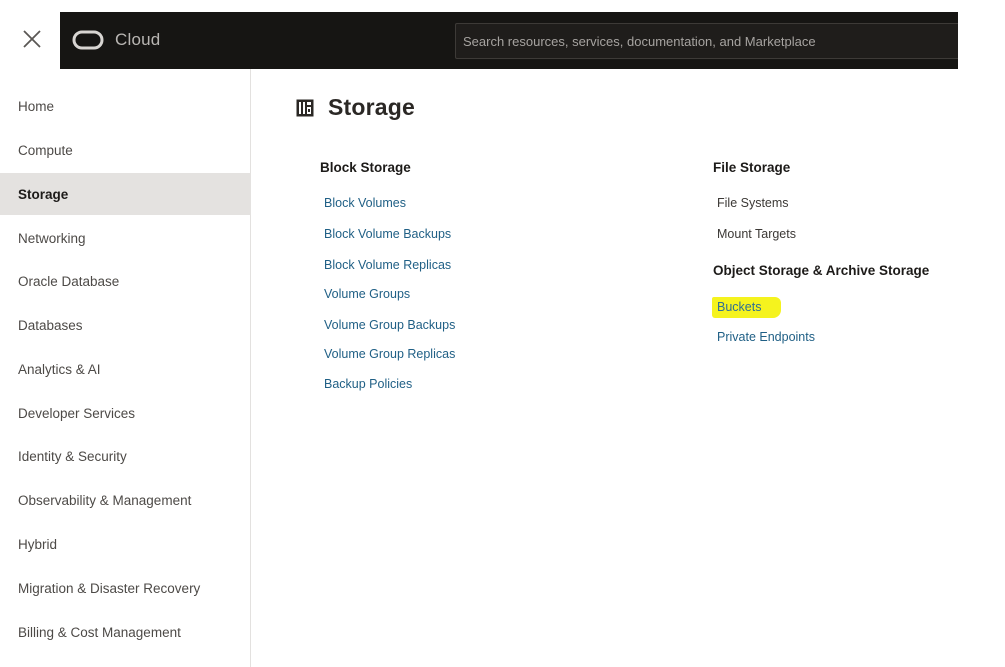 The width and height of the screenshot is (1005, 667). I want to click on brand-text: Cloud, so click(138, 39).